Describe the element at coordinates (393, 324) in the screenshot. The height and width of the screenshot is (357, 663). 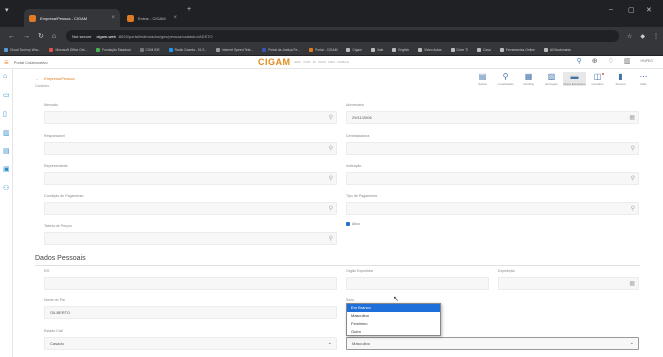
I see `dropdown-option: Feminino` at that location.